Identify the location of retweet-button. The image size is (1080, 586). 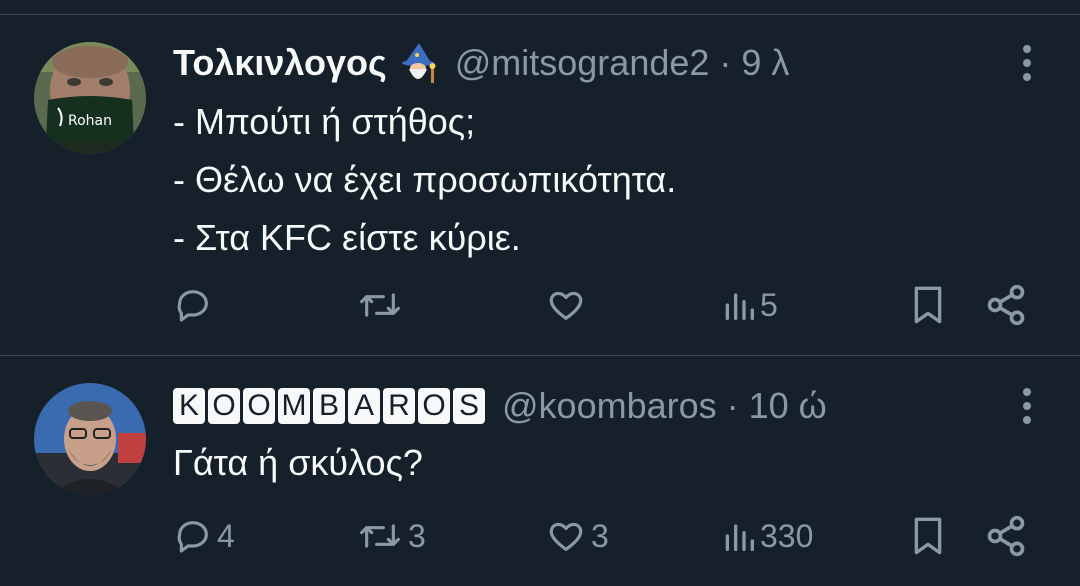
(382, 305).